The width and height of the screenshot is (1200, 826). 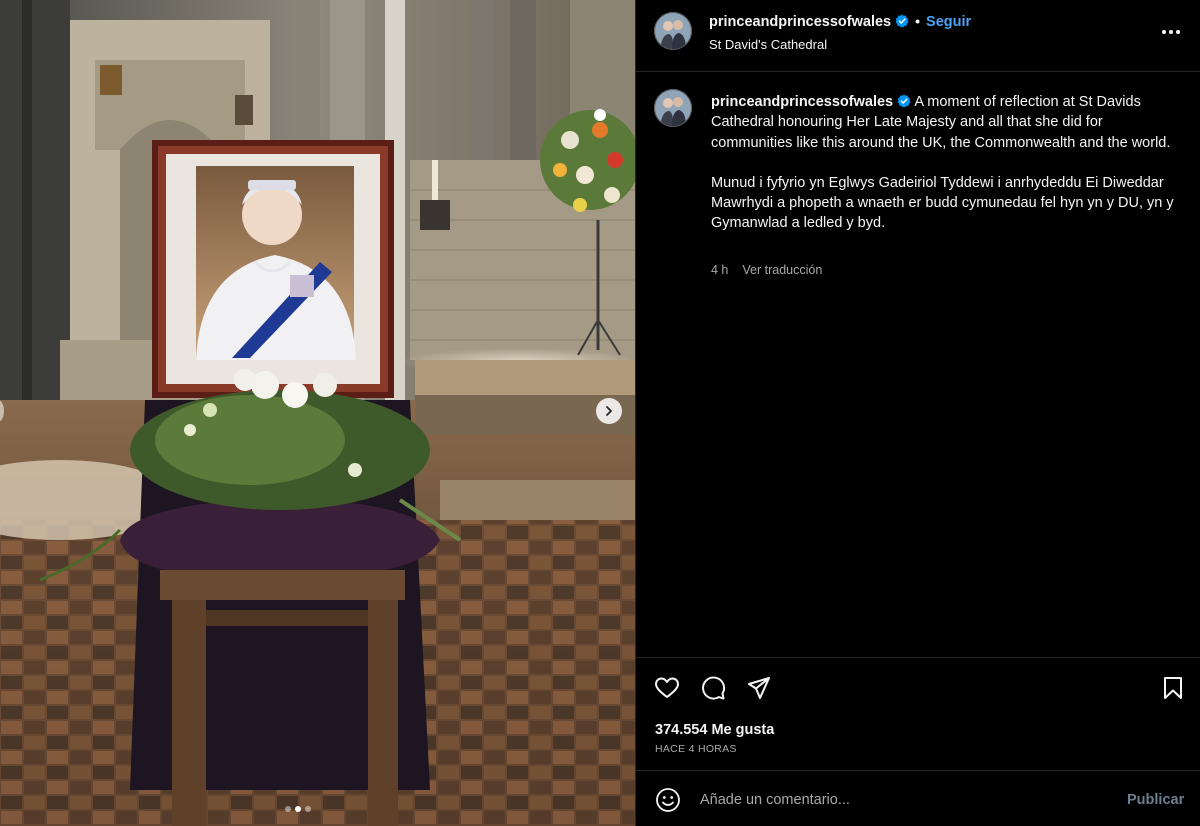 What do you see at coordinates (1171, 32) in the screenshot?
I see `more-options-icon` at bounding box center [1171, 32].